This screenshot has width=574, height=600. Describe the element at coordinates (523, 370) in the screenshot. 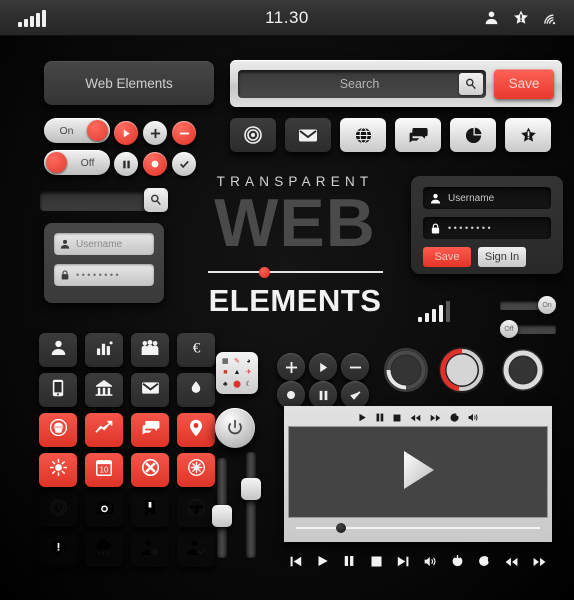

I see `progress-knob-ring` at that location.